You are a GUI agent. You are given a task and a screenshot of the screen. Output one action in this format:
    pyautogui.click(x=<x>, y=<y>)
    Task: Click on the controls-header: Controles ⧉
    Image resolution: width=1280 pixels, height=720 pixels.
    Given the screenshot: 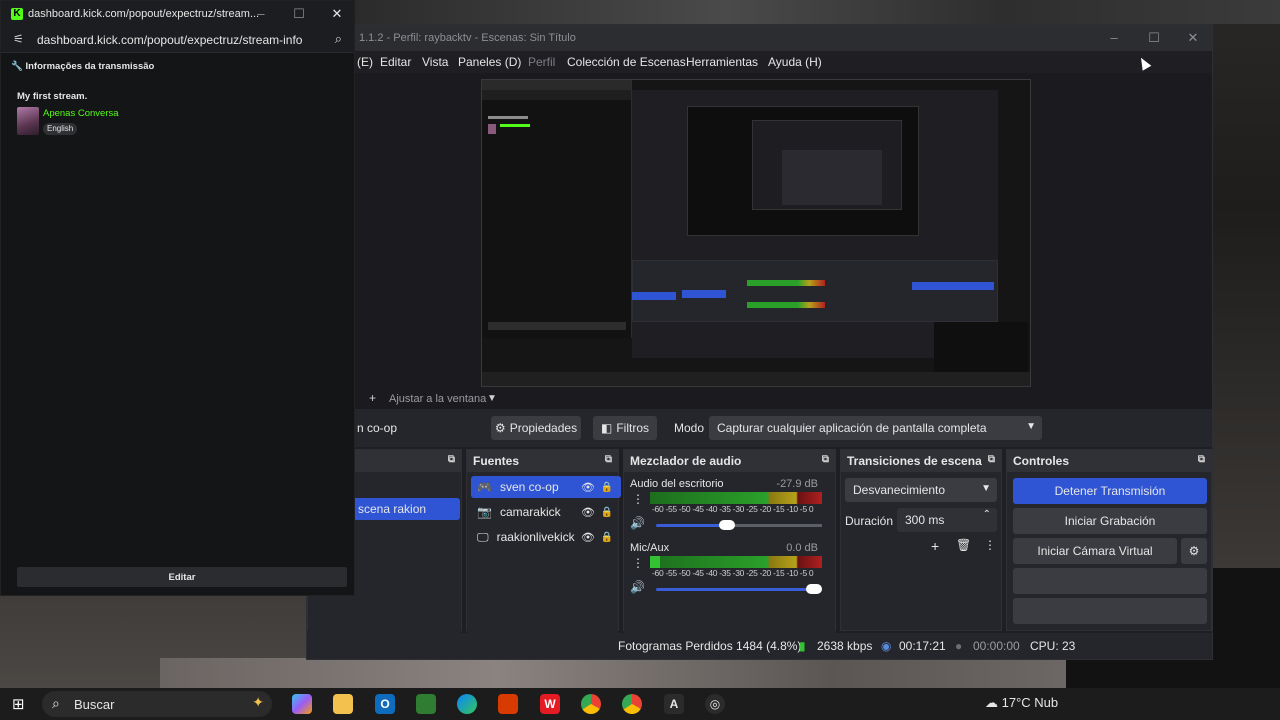 What is the action you would take?
    pyautogui.click(x=1109, y=461)
    